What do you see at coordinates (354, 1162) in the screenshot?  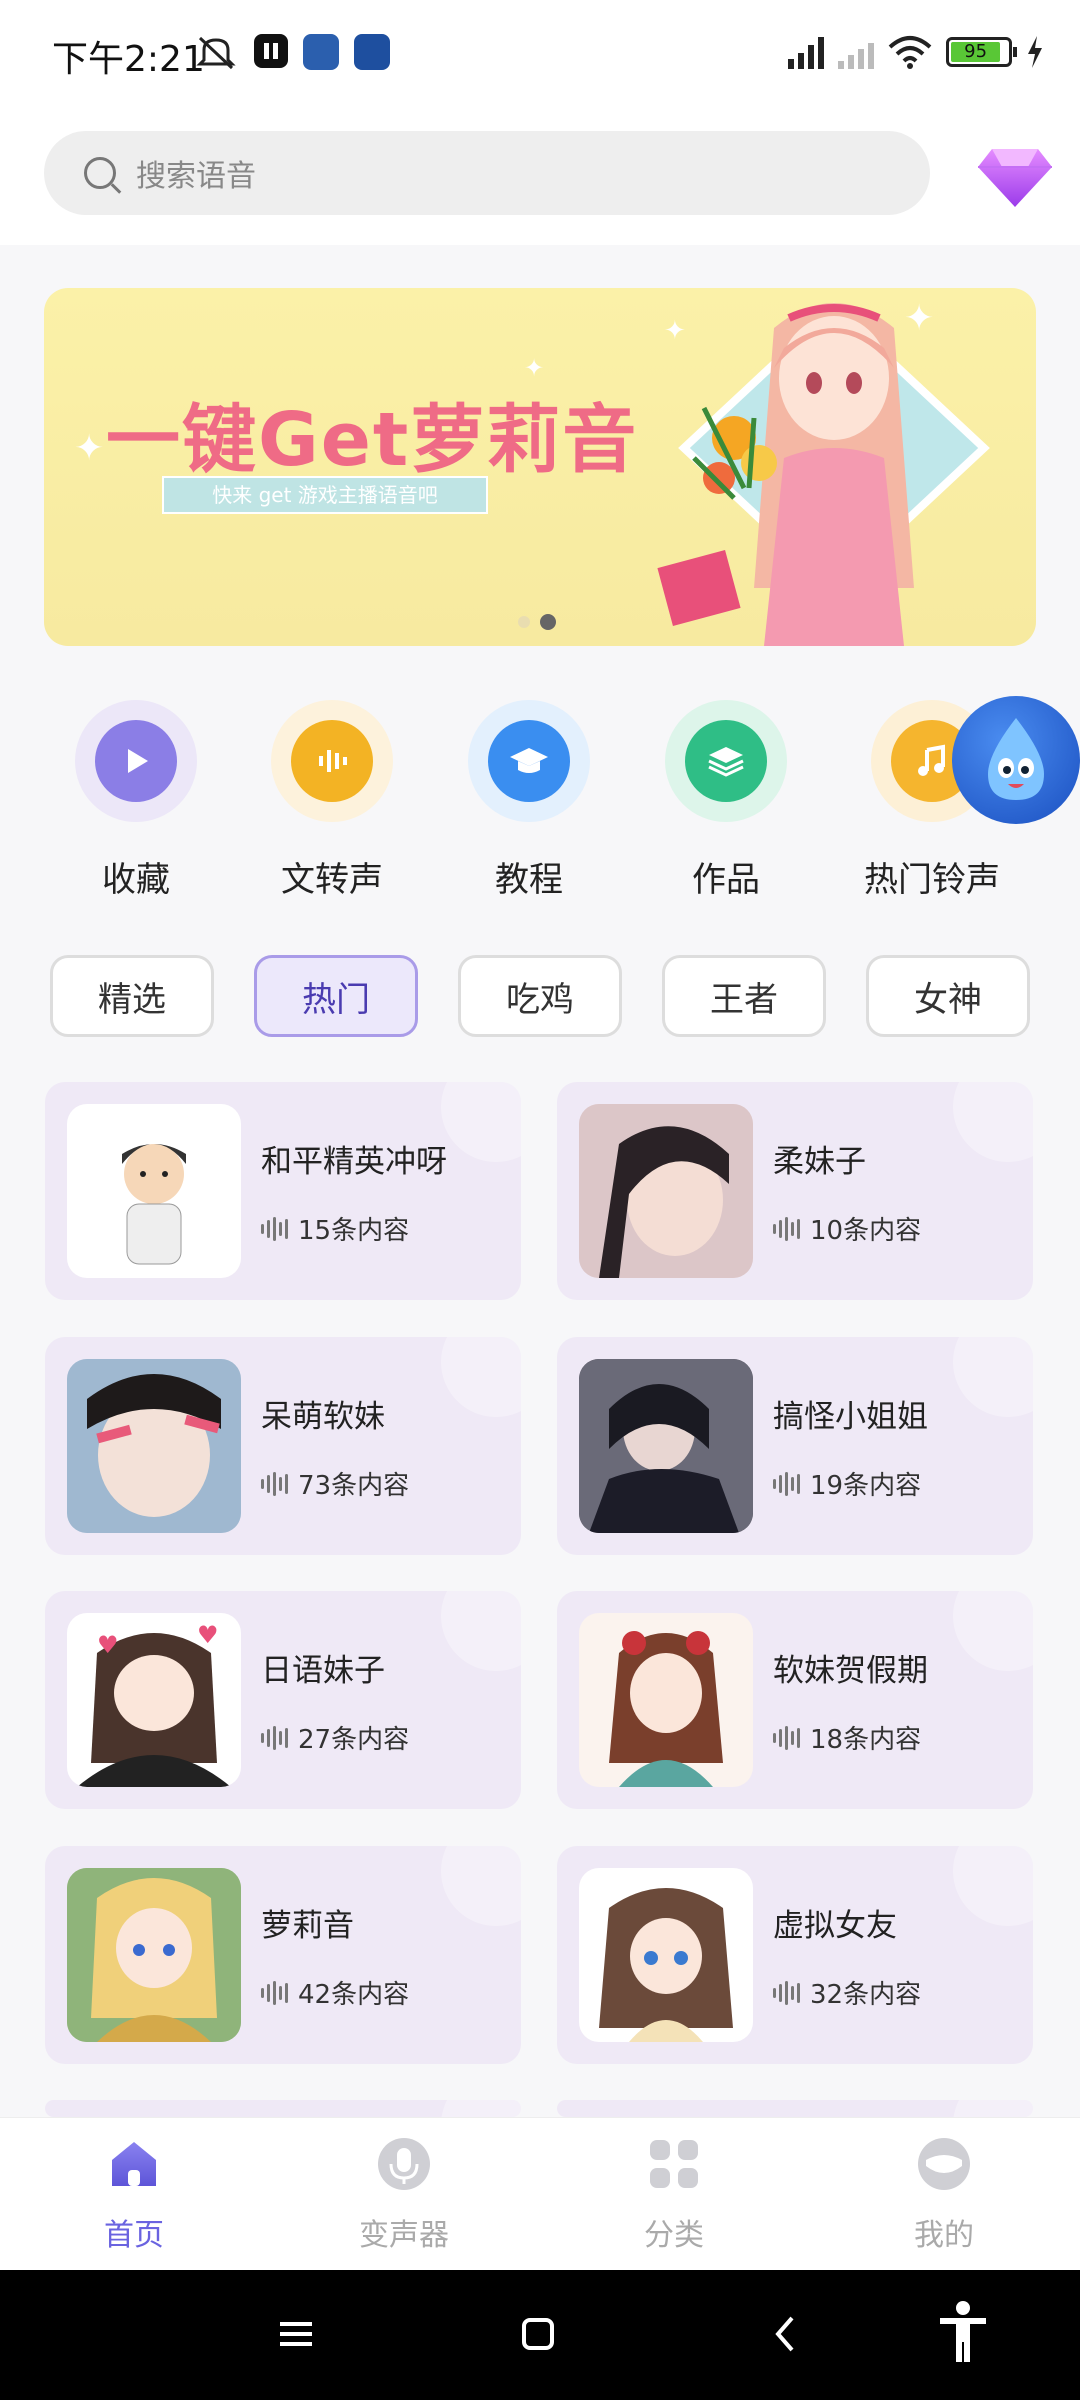 I see `card-title: 和平精英冲呀` at bounding box center [354, 1162].